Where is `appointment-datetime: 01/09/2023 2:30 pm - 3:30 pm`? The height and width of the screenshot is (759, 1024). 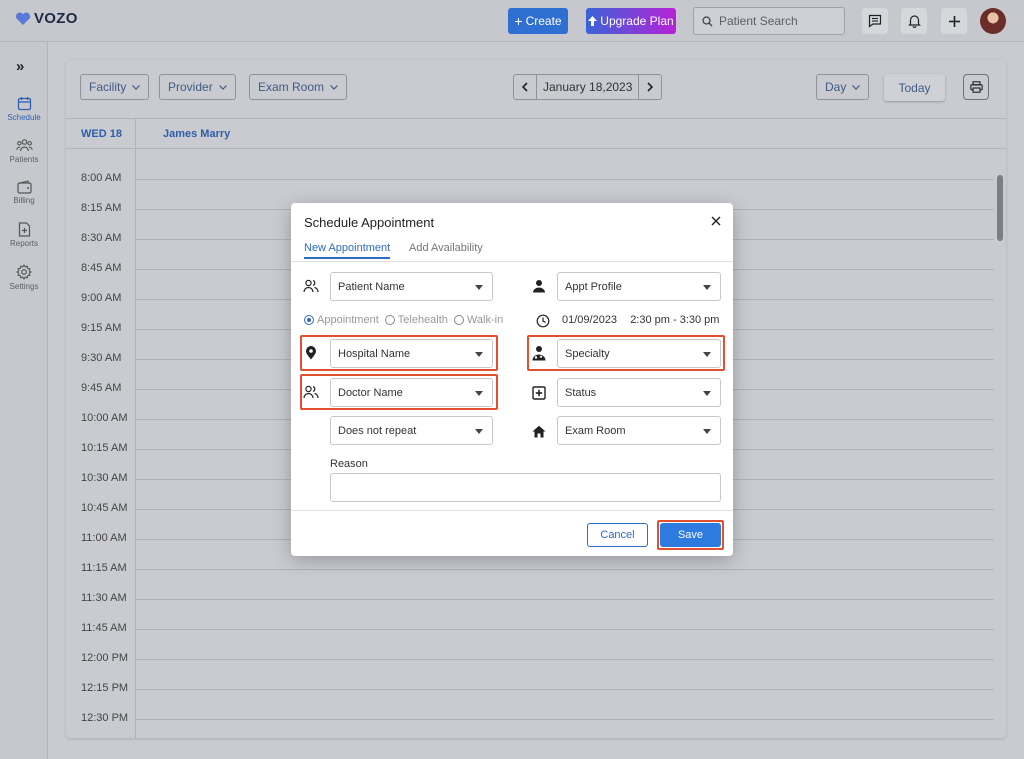 appointment-datetime: 01/09/2023 2:30 pm - 3:30 pm is located at coordinates (640, 320).